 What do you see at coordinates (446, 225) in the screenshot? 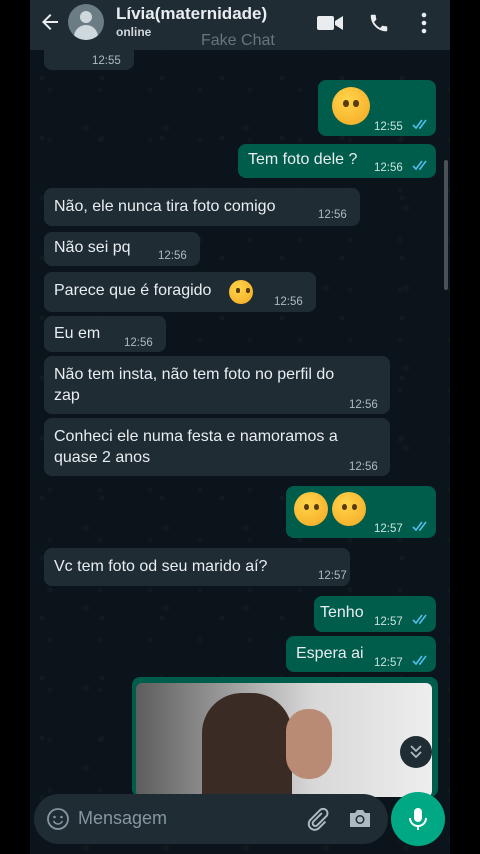
I see `scrollbar-thumb` at bounding box center [446, 225].